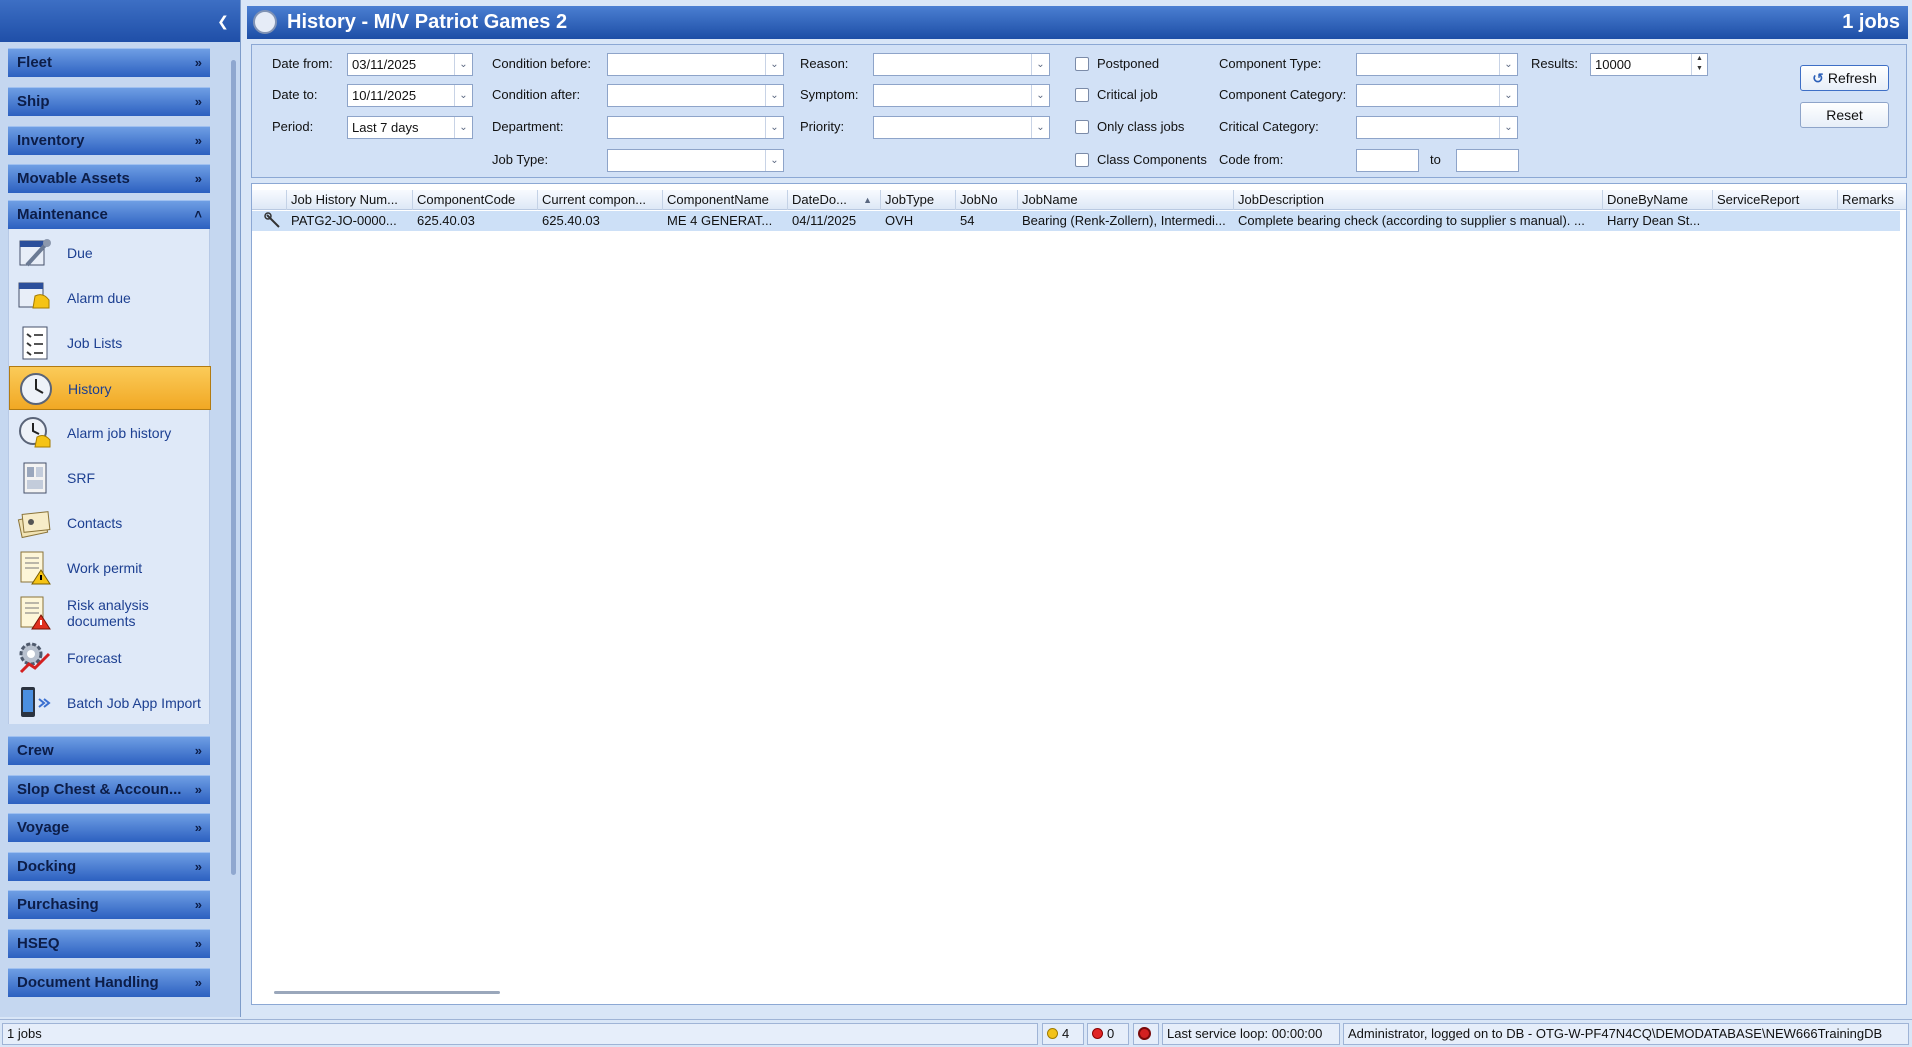  I want to click on nav-item-batch-job-app-import: Batch Job App Import, so click(110, 703).